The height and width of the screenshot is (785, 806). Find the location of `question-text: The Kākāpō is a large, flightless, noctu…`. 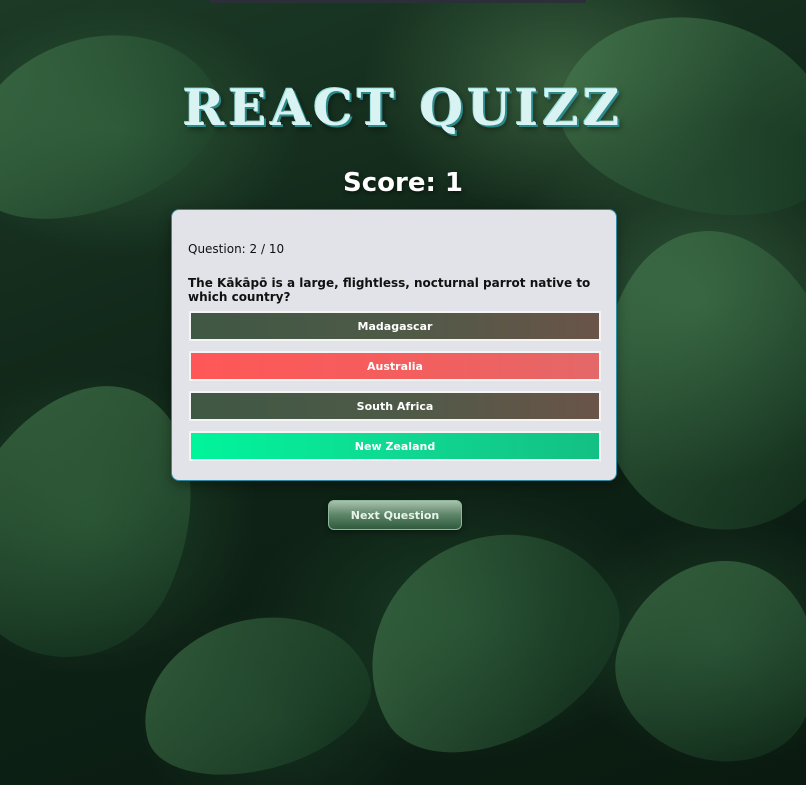

question-text: The Kākāpō is a large, flightless, noctu… is located at coordinates (389, 290).